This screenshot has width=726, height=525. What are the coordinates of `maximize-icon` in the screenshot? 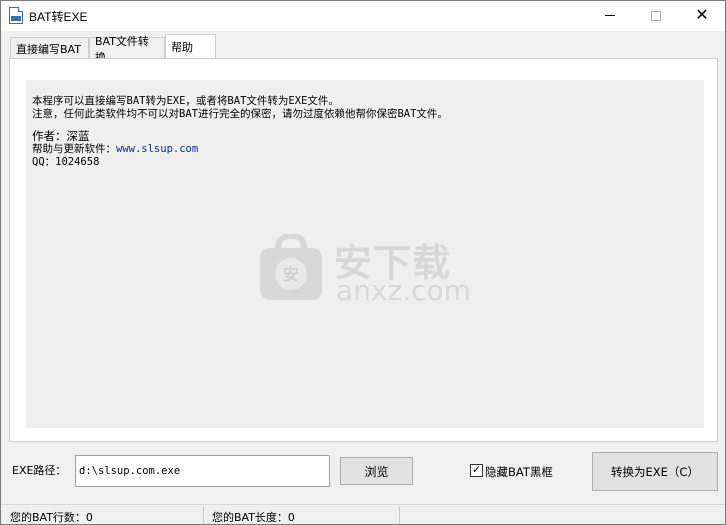 It's located at (656, 15).